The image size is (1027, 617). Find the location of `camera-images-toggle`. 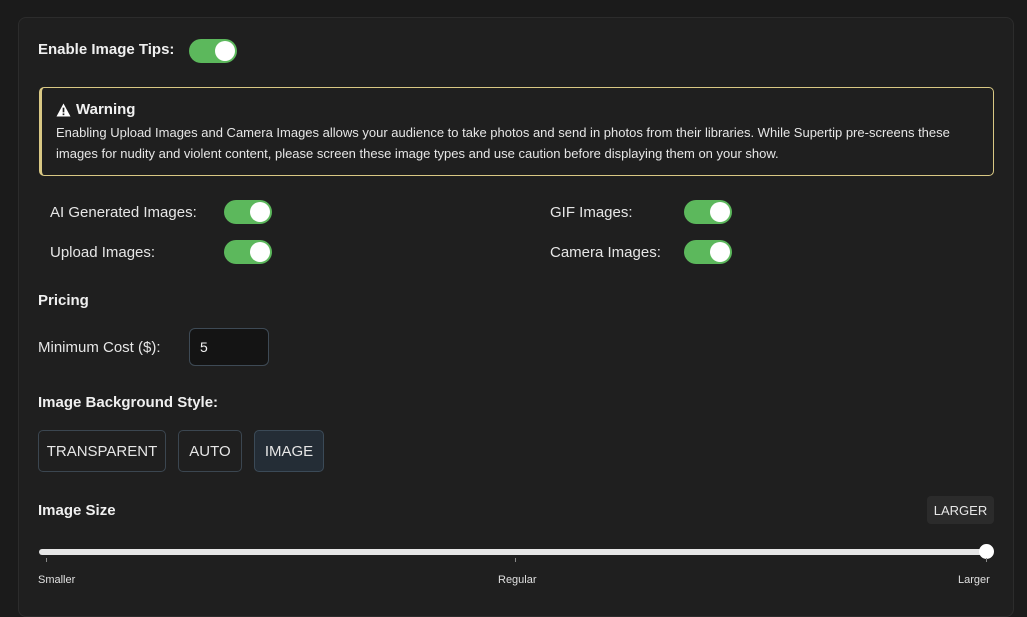

camera-images-toggle is located at coordinates (708, 252).